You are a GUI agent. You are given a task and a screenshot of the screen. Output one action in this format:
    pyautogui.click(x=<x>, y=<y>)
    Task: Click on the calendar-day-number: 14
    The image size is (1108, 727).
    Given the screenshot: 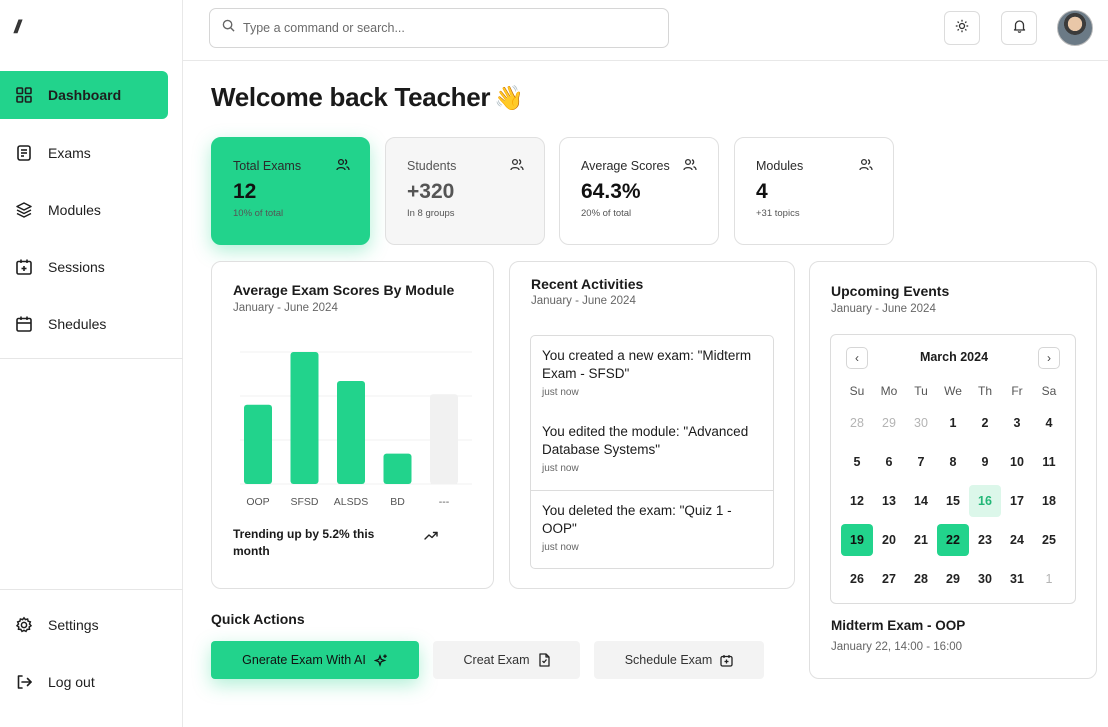 What is the action you would take?
    pyautogui.click(x=921, y=500)
    